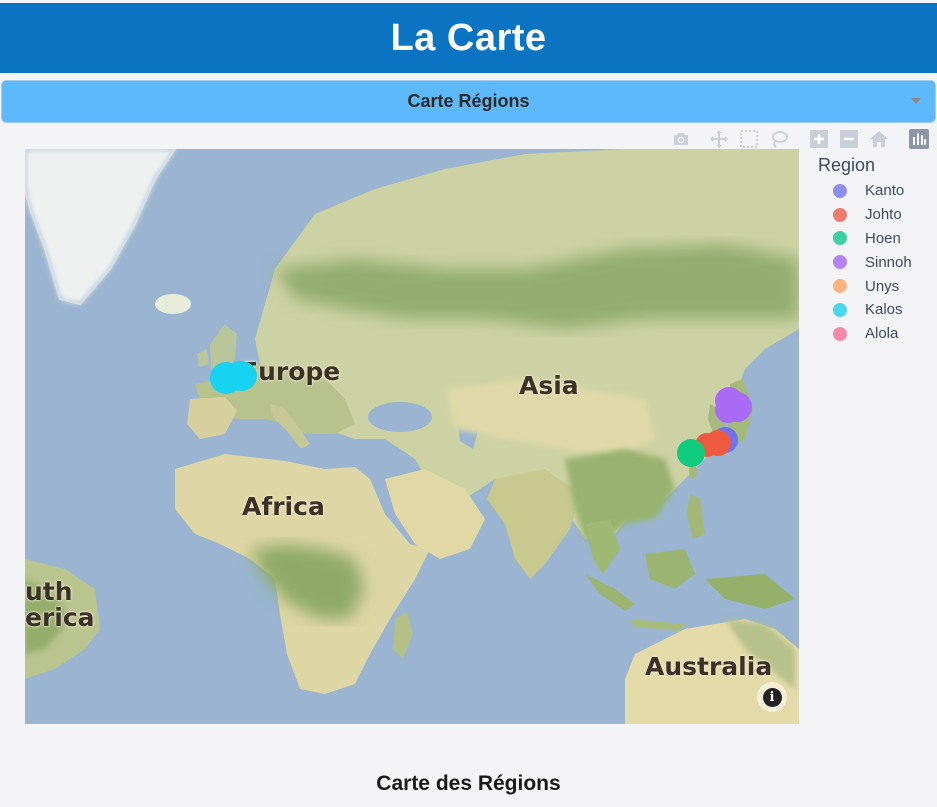 This screenshot has width=937, height=807. I want to click on home-icon, so click(879, 139).